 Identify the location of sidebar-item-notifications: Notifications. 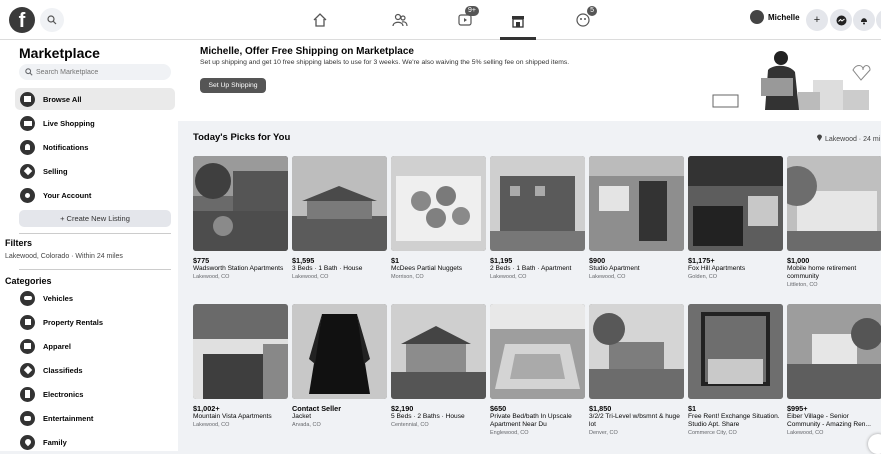
(95, 147).